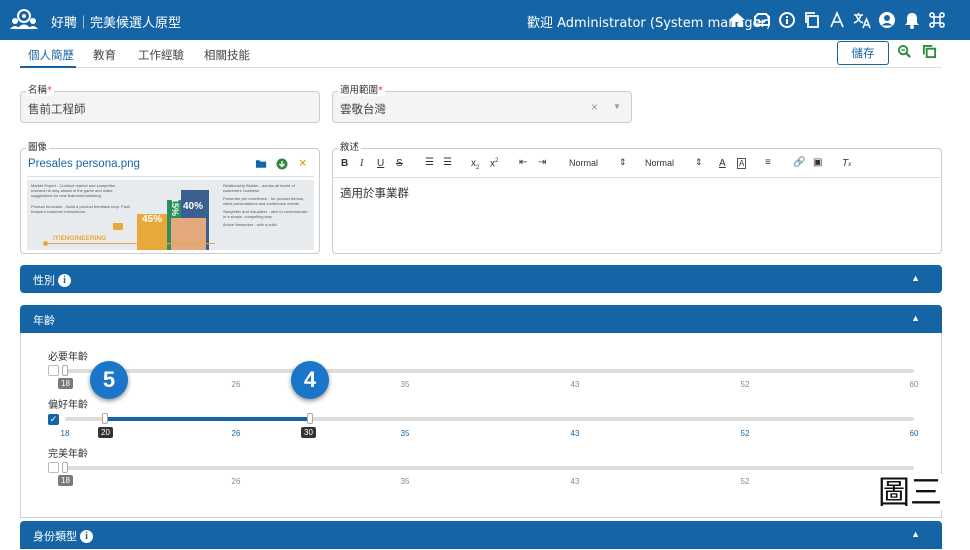  I want to click on persona-pct-1: 45%, so click(152, 219).